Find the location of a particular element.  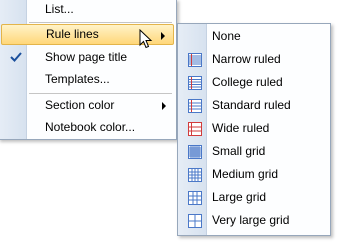

submenu-item-very-large-grid: Very large grid is located at coordinates (254, 220).